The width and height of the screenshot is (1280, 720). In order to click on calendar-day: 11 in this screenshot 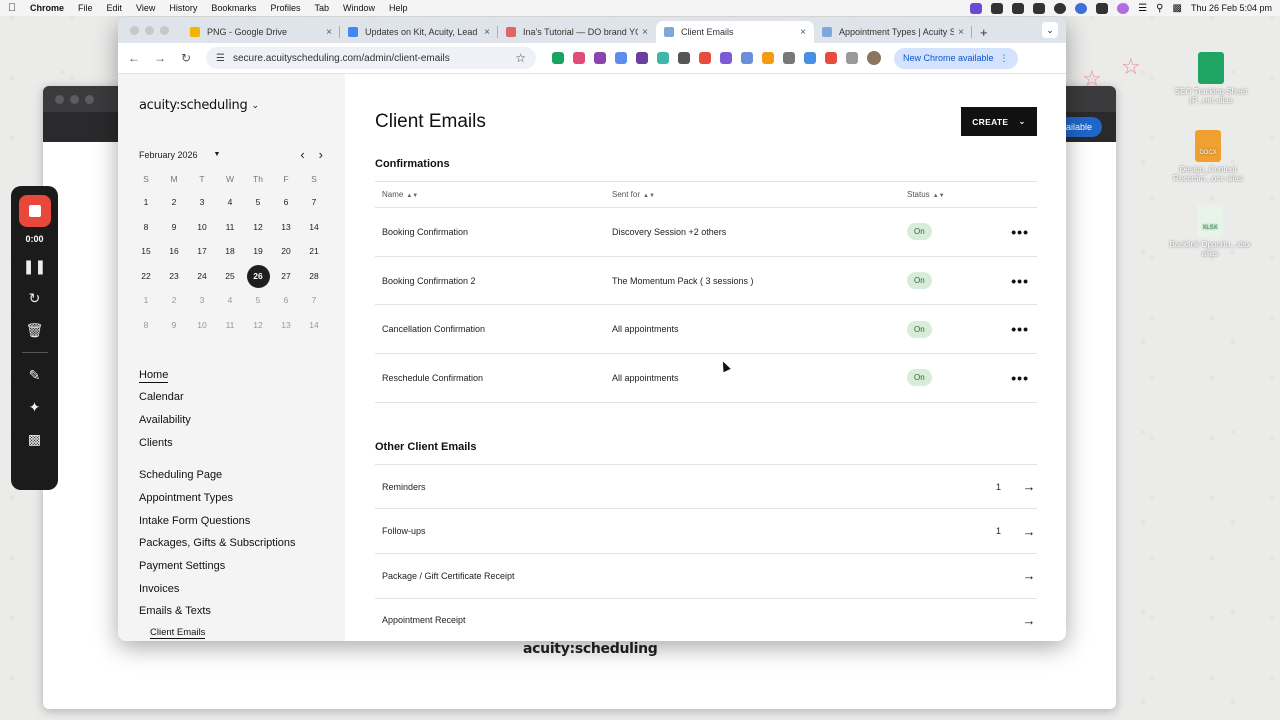, I will do `click(230, 227)`.